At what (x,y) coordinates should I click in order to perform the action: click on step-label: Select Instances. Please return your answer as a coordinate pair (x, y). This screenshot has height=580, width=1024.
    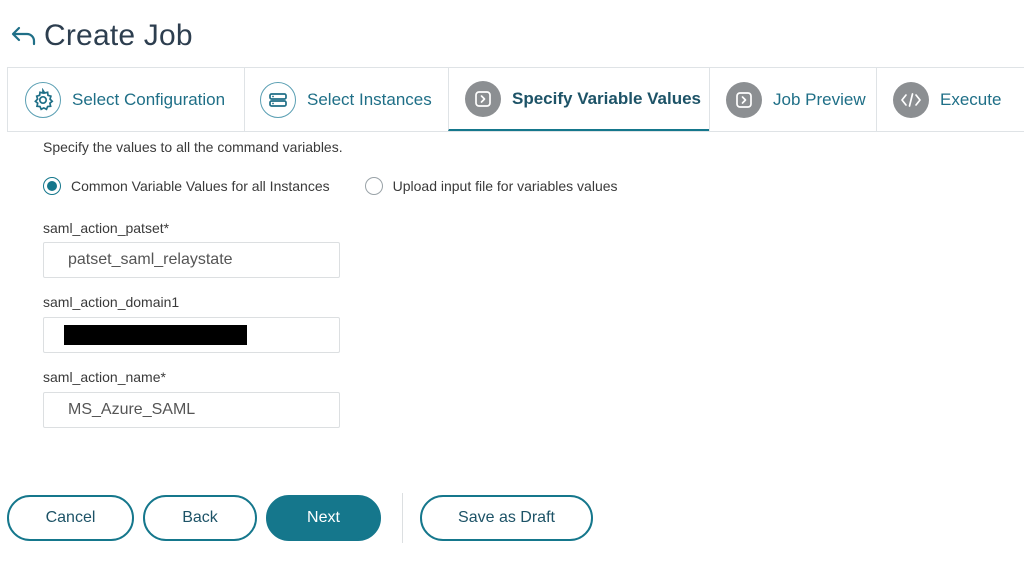
    Looking at the image, I should click on (369, 99).